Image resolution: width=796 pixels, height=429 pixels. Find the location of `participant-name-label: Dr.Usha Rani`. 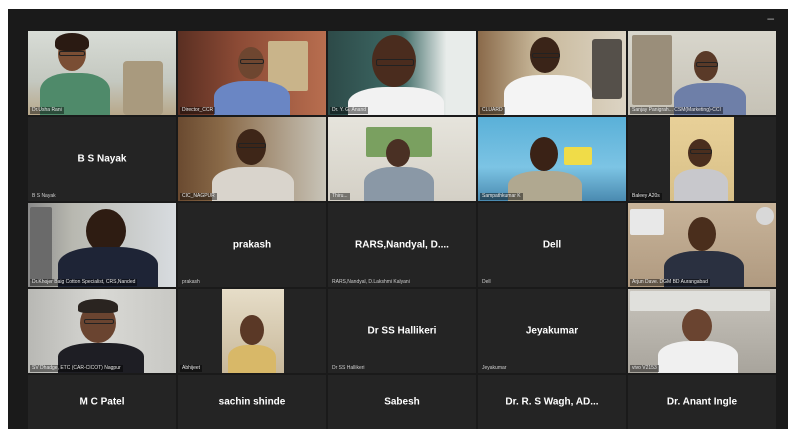

participant-name-label: Dr.Usha Rani is located at coordinates (47, 110).